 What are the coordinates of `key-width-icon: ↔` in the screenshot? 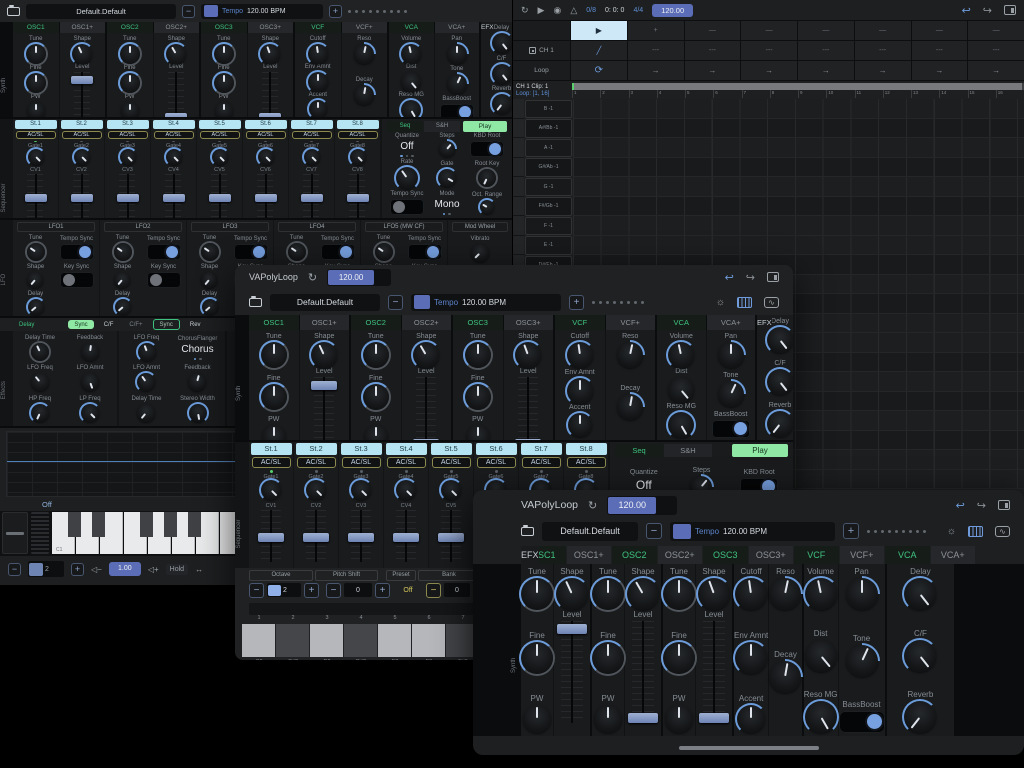 It's located at (199, 569).